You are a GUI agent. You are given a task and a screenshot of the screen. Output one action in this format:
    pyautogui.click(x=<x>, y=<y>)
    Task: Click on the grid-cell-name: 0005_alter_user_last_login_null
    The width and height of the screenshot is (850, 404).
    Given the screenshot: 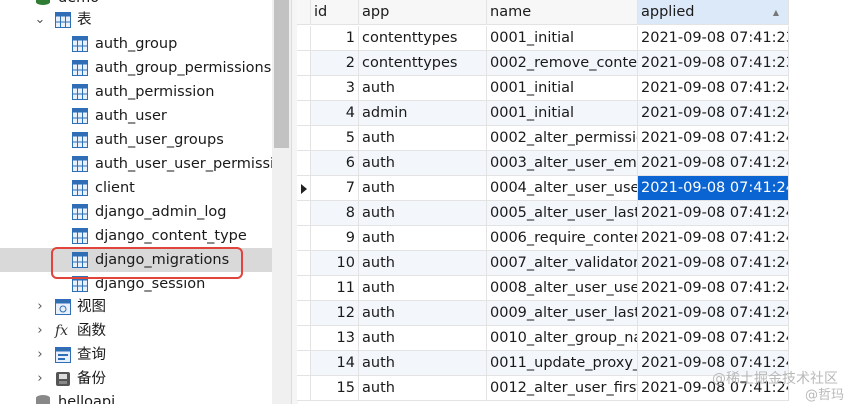 What is the action you would take?
    pyautogui.click(x=562, y=213)
    